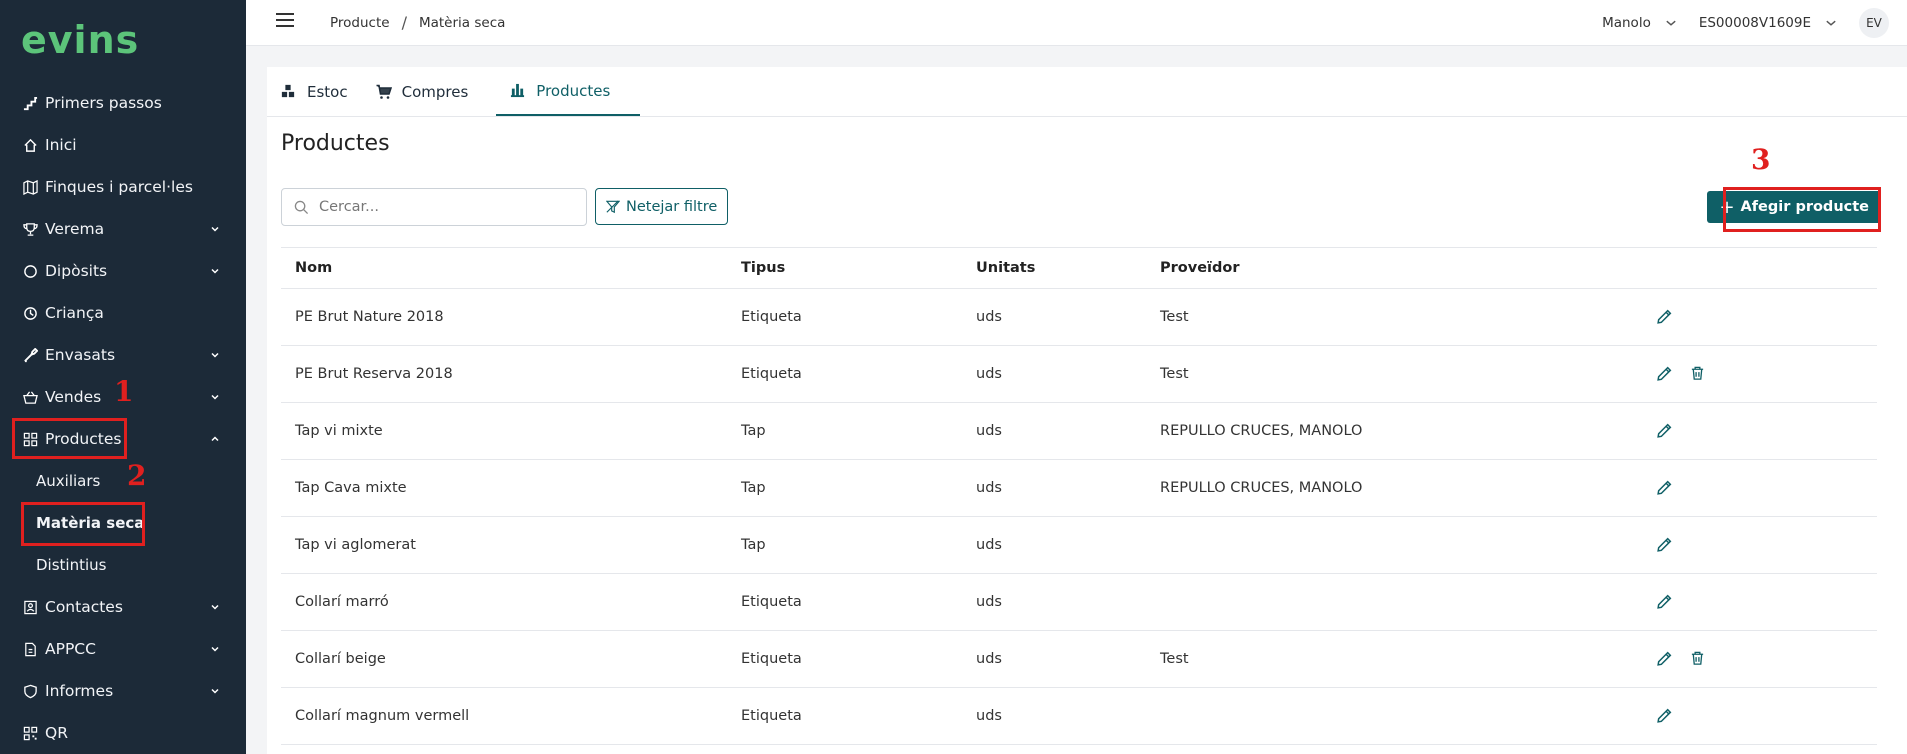  Describe the element at coordinates (30, 733) in the screenshot. I see `qr-icon` at that location.